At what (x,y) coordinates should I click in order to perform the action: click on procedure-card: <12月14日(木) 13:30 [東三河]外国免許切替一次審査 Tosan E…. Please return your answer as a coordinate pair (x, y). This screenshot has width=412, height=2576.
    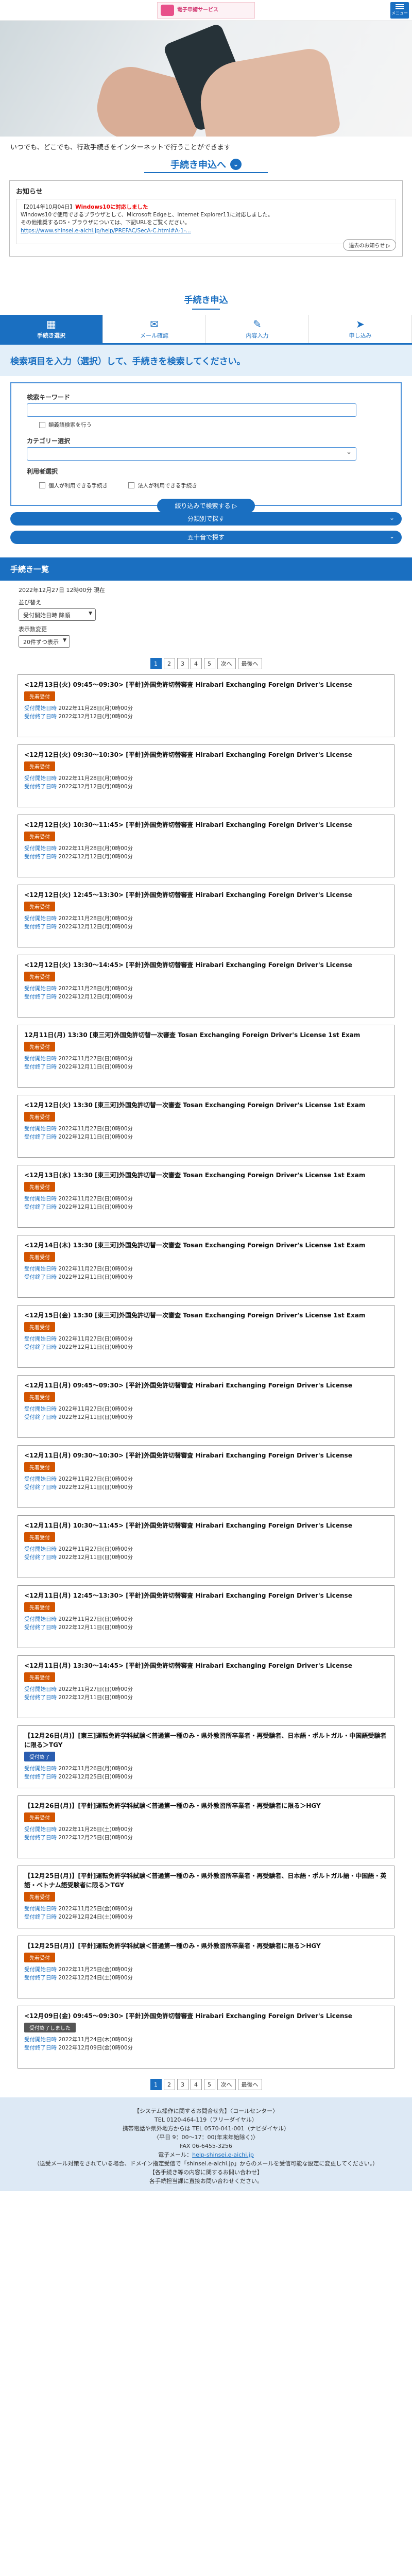
    Looking at the image, I should click on (206, 1266).